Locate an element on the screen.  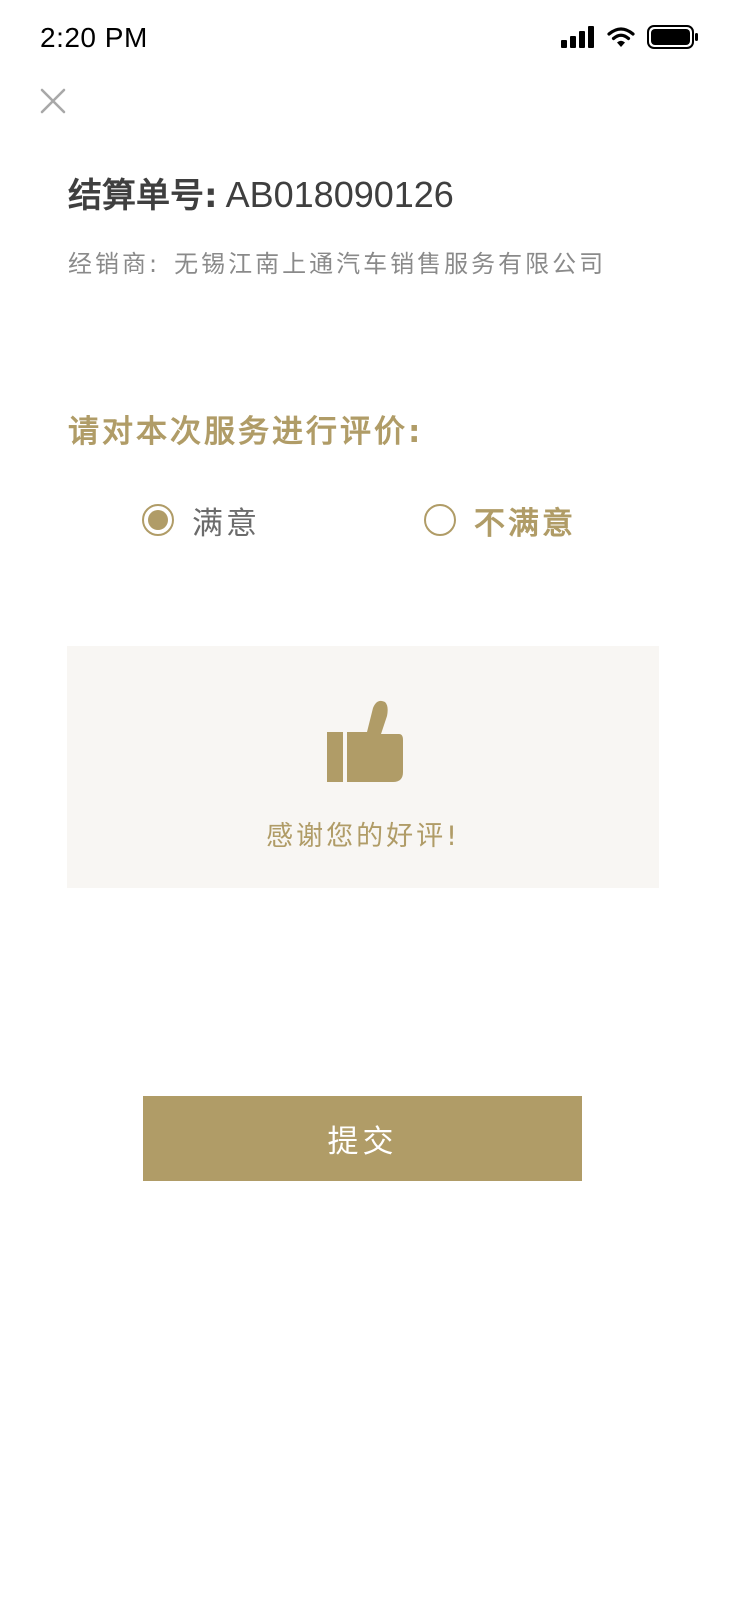
status-icons is located at coordinates (630, 39).